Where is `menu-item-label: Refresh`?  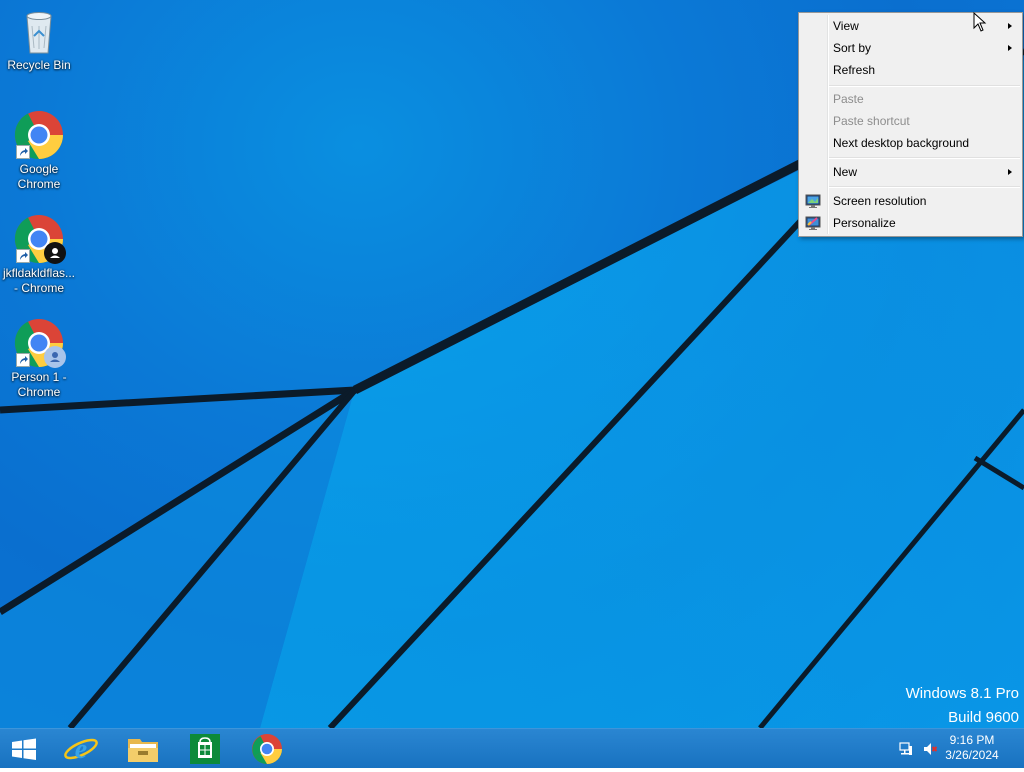 menu-item-label: Refresh is located at coordinates (854, 70).